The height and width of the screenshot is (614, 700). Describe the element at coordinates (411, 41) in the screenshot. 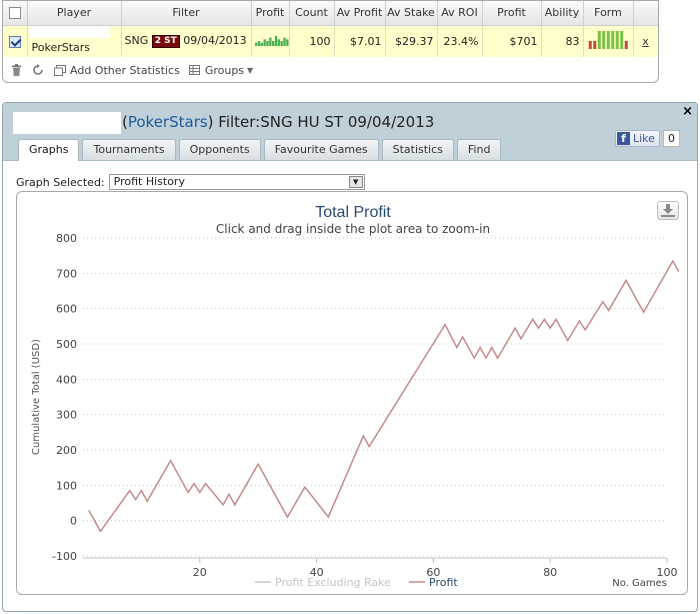

I see `av-stake-cell: $29.37` at that location.